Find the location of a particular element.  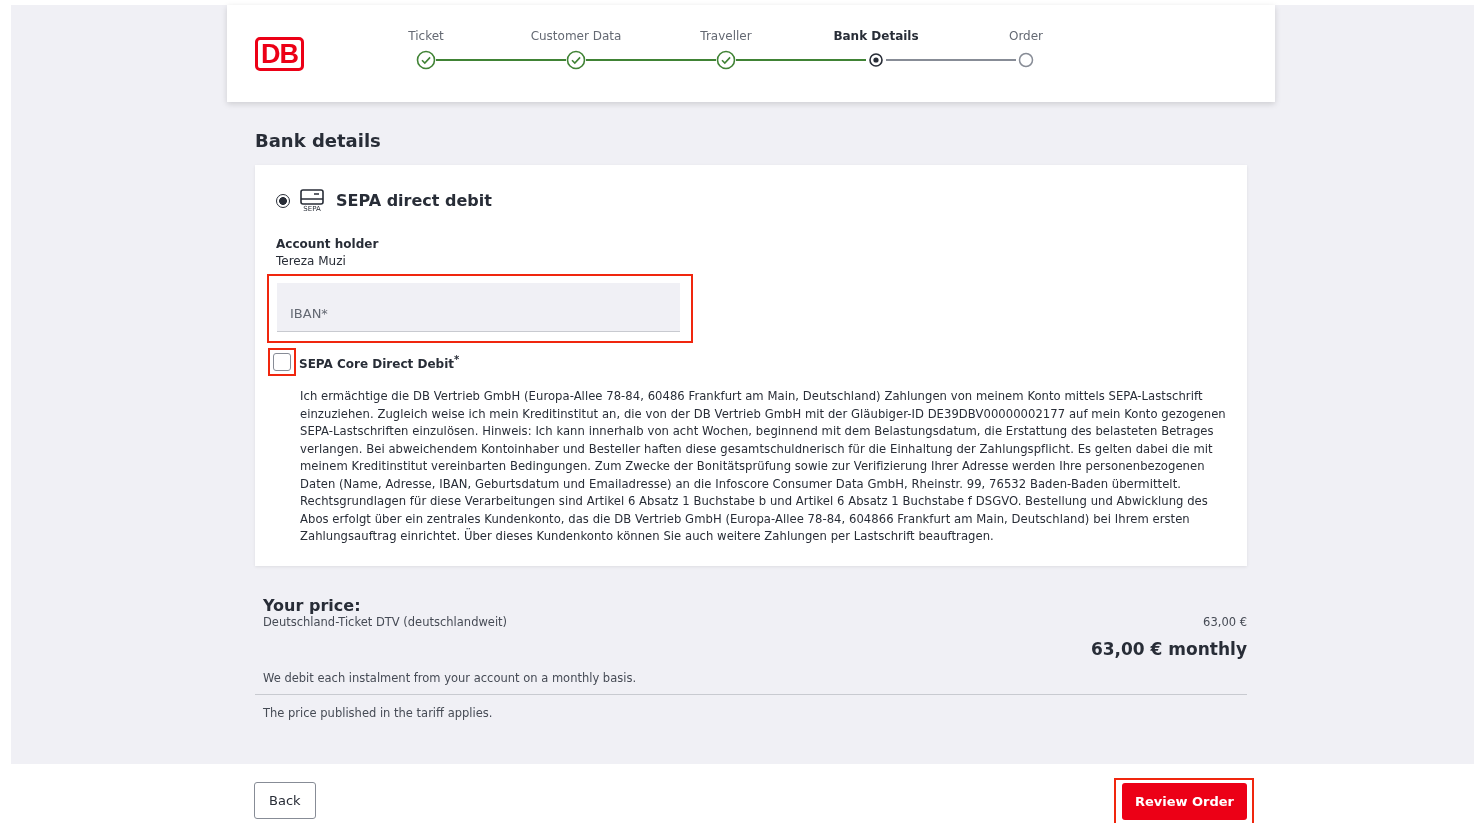

payment-option-label: SEPA direct debit is located at coordinates (414, 200).